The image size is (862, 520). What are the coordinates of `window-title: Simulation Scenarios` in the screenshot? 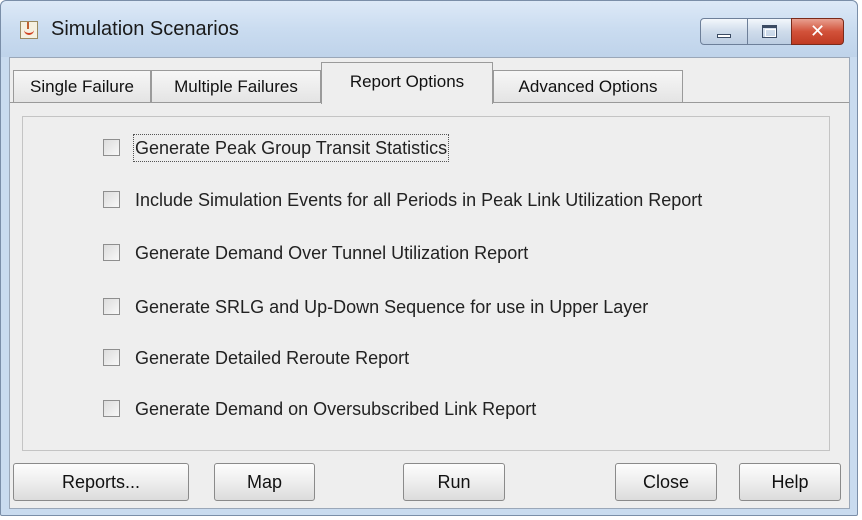 It's located at (145, 29).